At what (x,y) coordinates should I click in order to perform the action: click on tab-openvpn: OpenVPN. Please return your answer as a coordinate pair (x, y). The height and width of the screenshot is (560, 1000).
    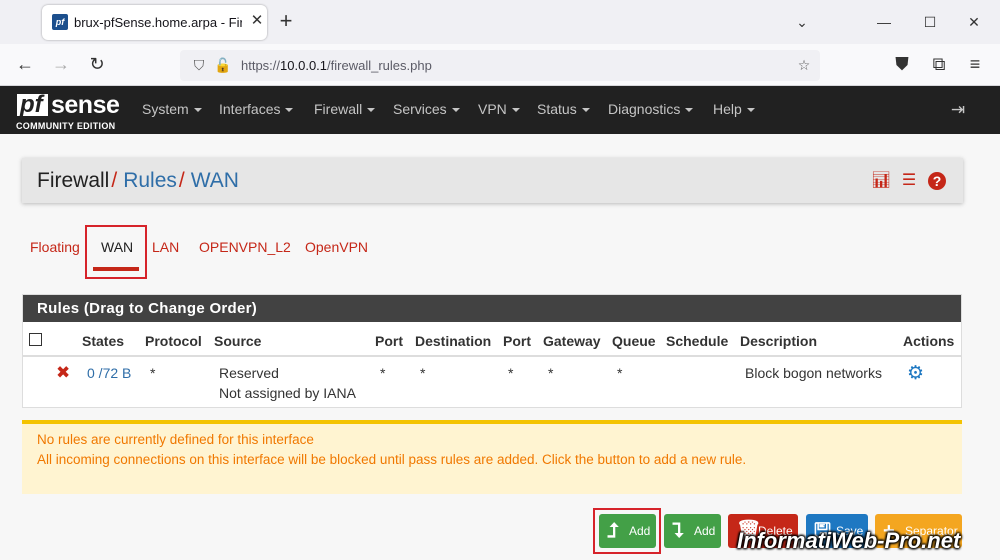
    Looking at the image, I should click on (336, 247).